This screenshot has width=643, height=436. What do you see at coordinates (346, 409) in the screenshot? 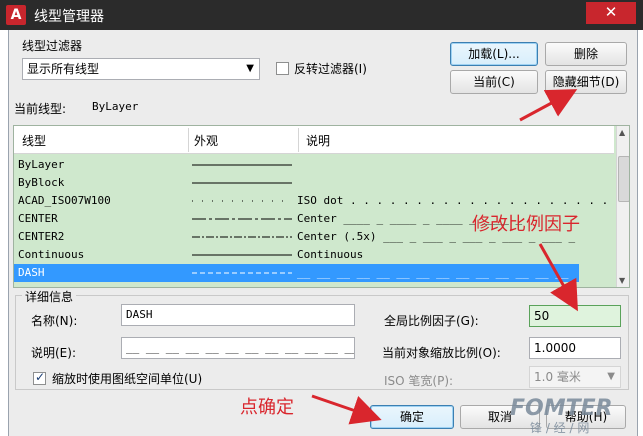
I see `arrow-to-ok` at bounding box center [346, 409].